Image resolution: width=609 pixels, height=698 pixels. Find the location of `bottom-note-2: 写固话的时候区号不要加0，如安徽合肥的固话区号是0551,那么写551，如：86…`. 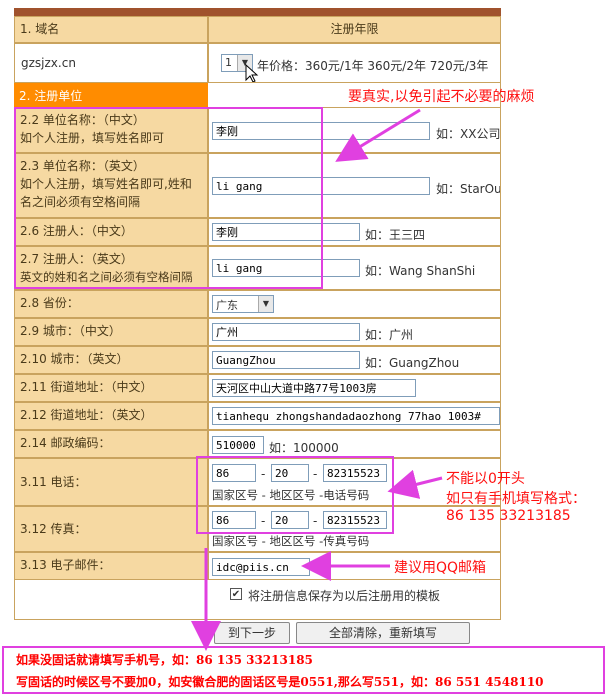

bottom-note-2: 写固话的时候区号不要加0，如安徽合肥的固话区号是0551,那么写551，如：86… is located at coordinates (280, 682).